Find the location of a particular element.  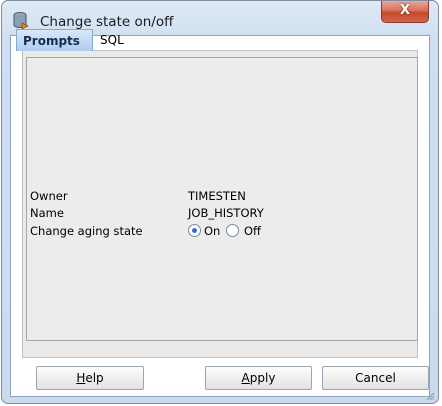

aging-label: Change aging state is located at coordinates (86, 231).